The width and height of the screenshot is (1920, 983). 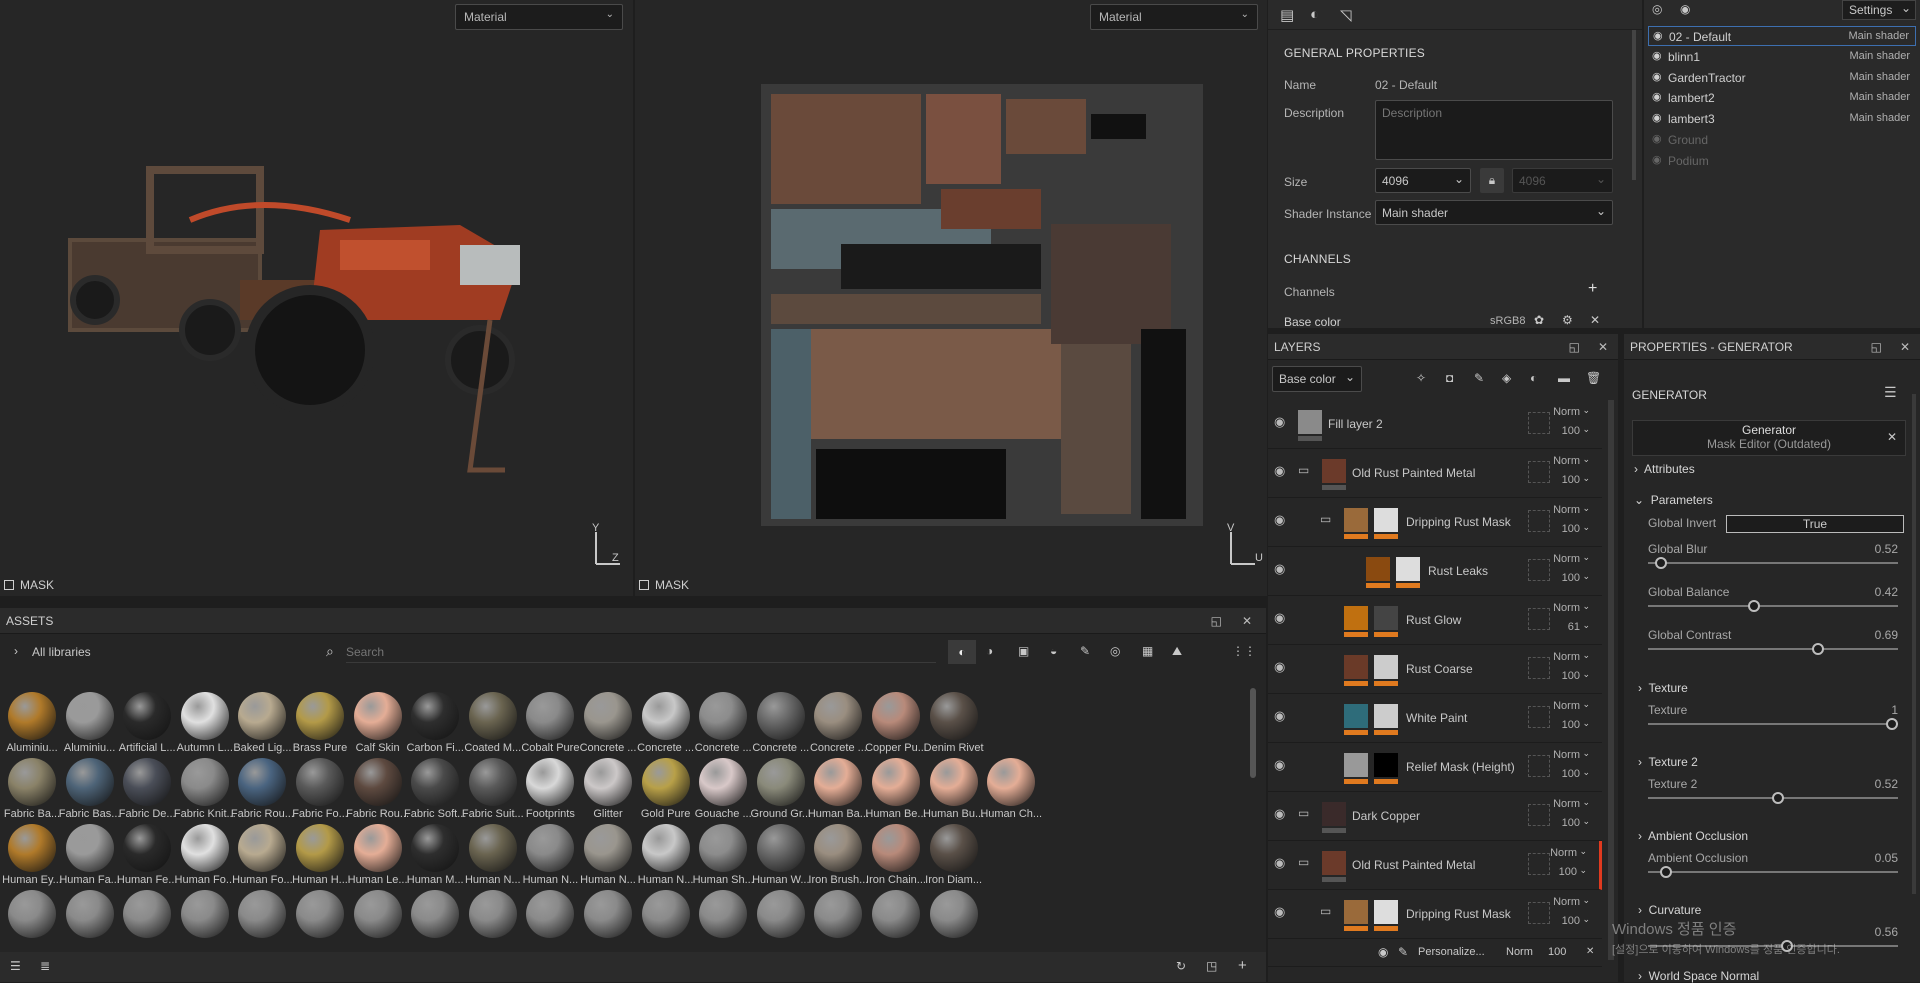 What do you see at coordinates (1287, 15) in the screenshot?
I see `texture-set-icon: ▤` at bounding box center [1287, 15].